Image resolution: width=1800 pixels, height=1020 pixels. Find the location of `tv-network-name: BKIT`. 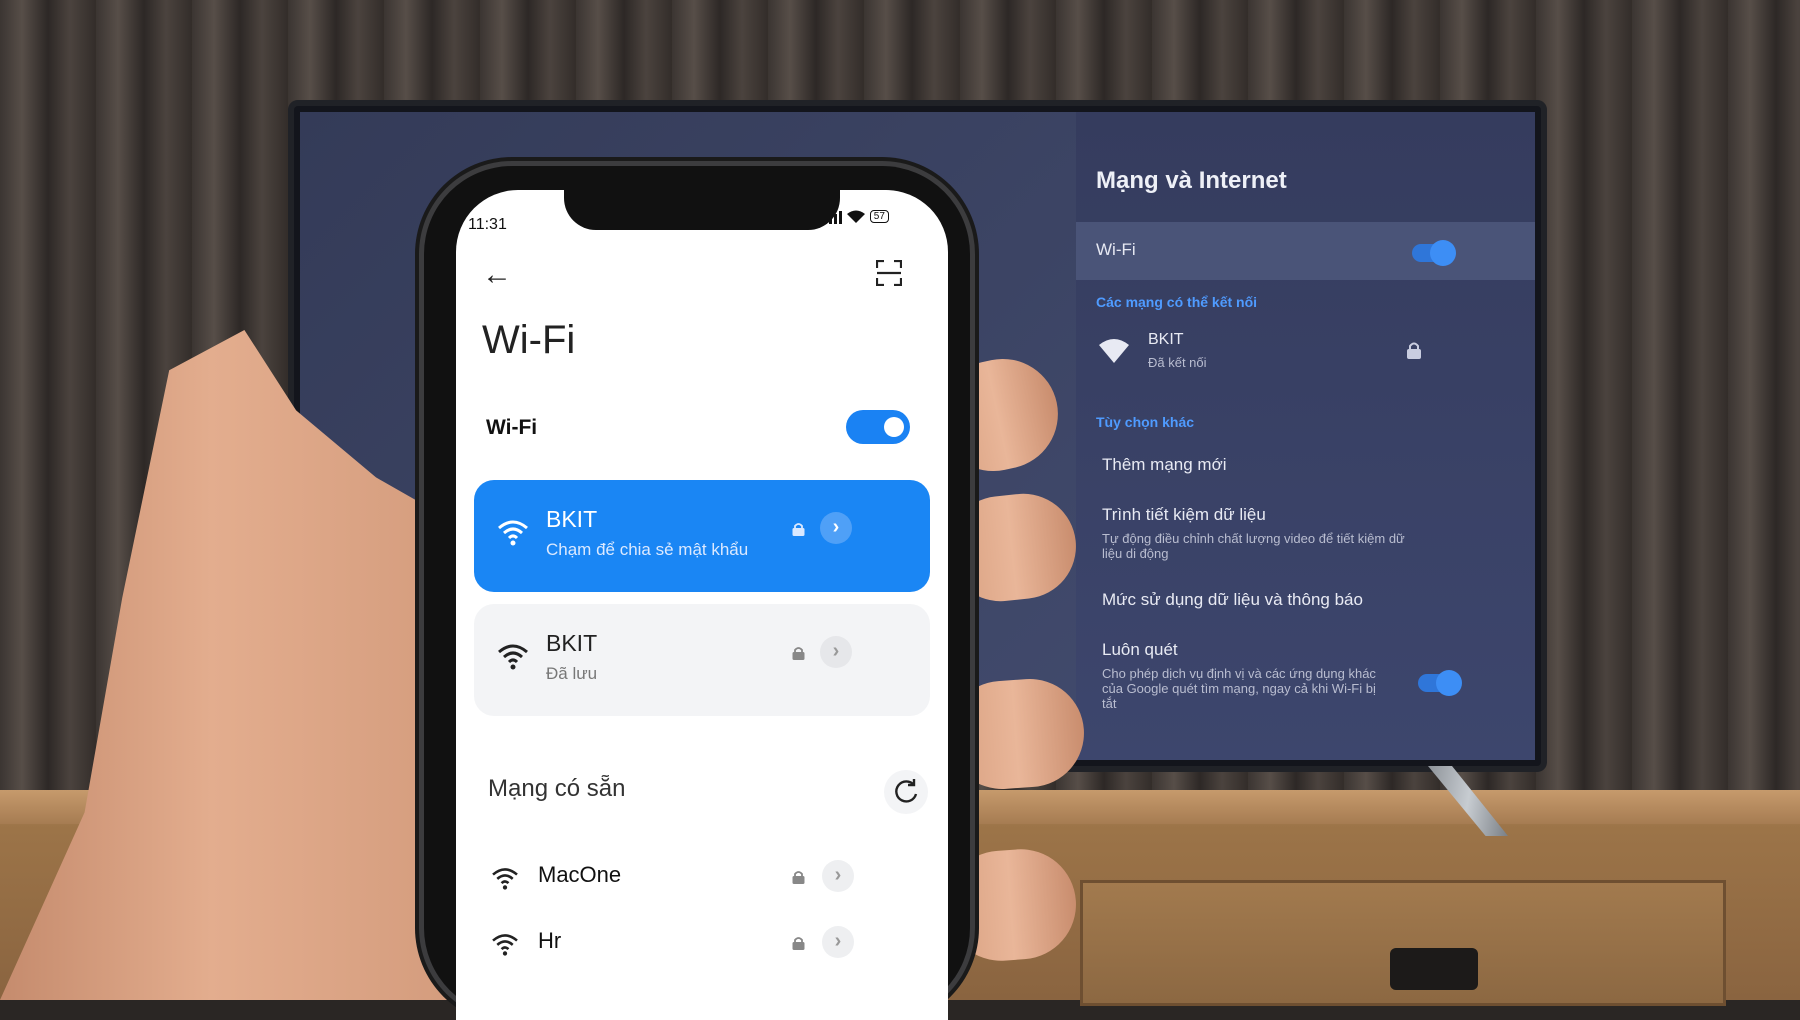

tv-network-name: BKIT is located at coordinates (1166, 339).